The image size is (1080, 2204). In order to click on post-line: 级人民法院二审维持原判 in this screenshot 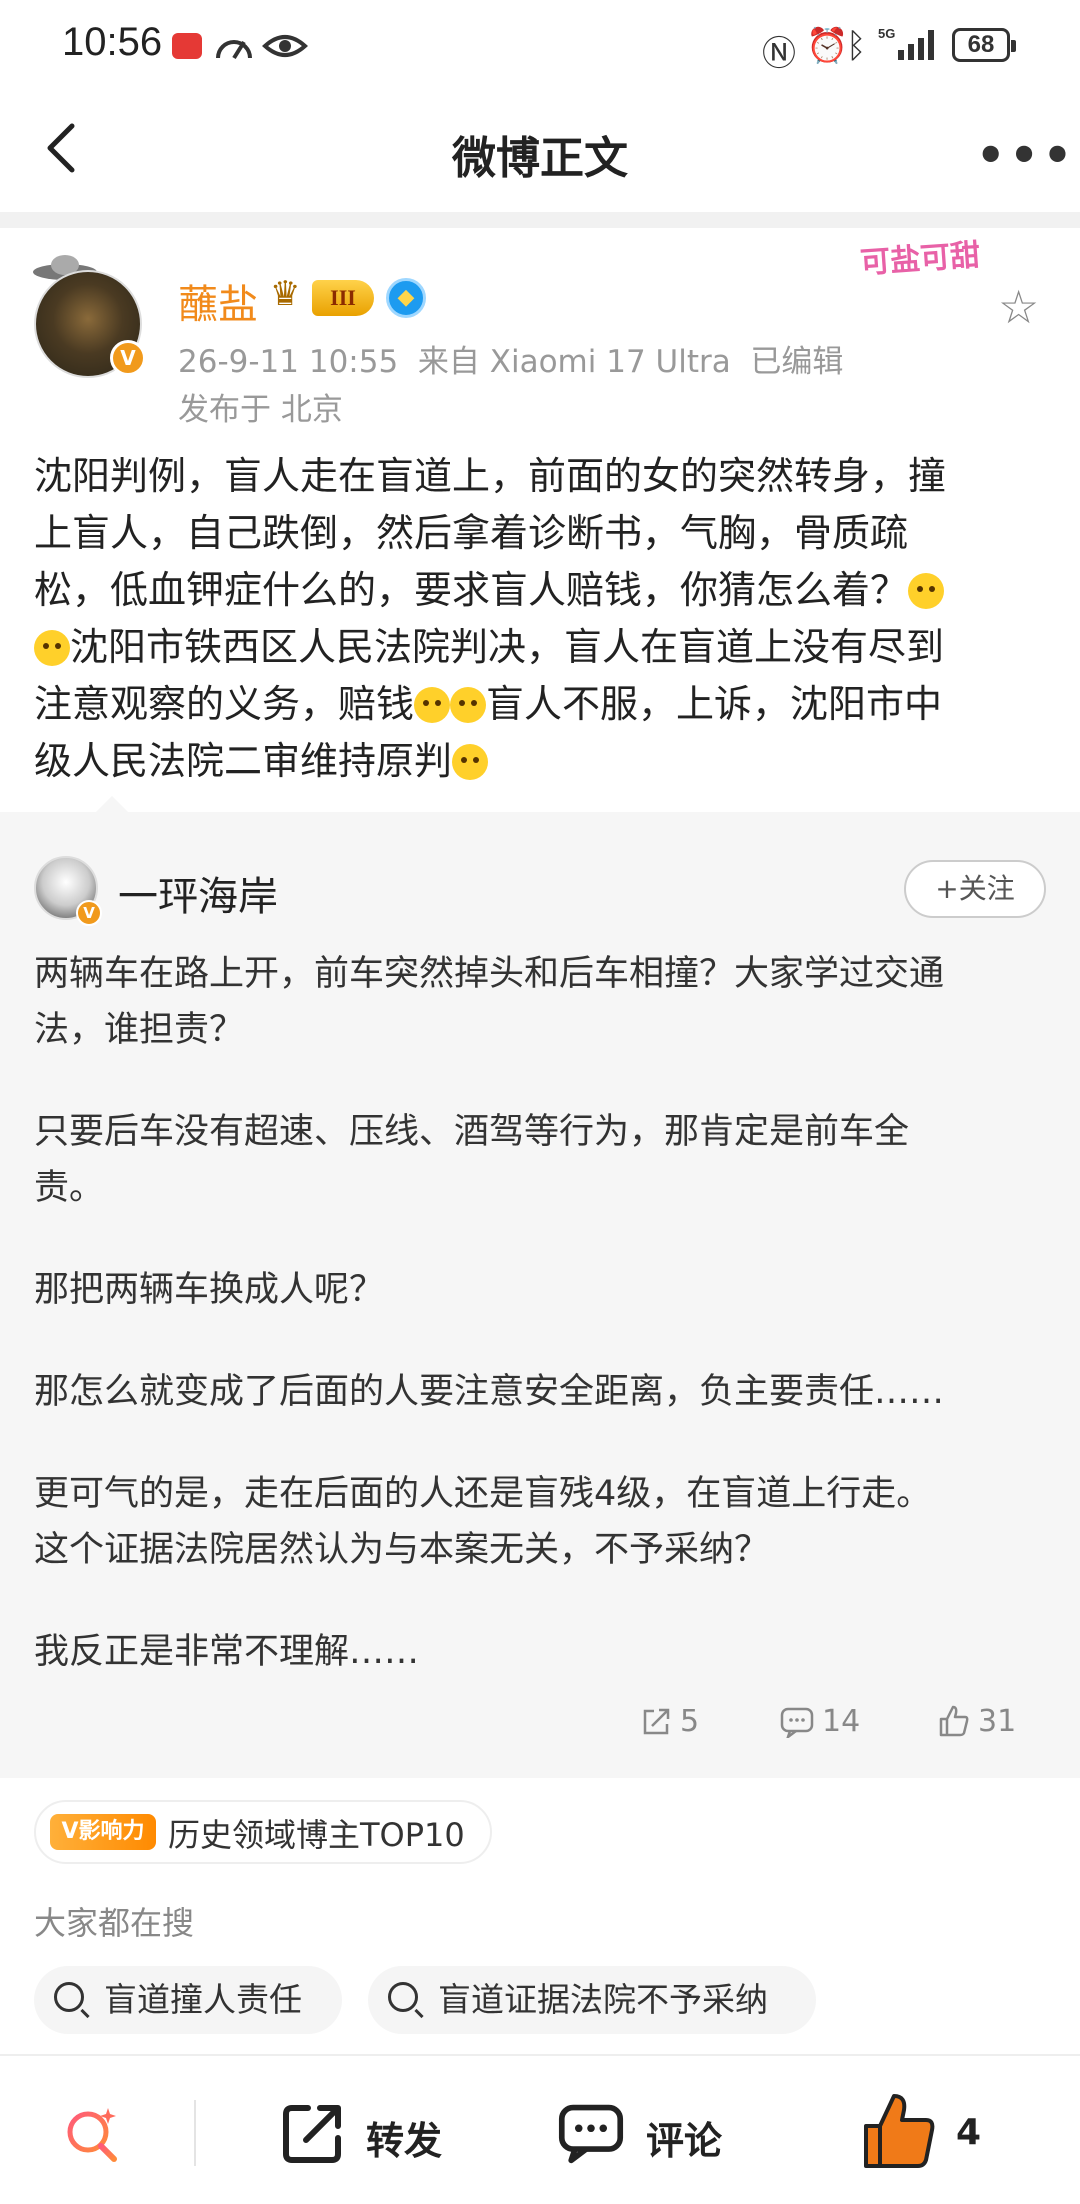, I will do `click(542, 761)`.